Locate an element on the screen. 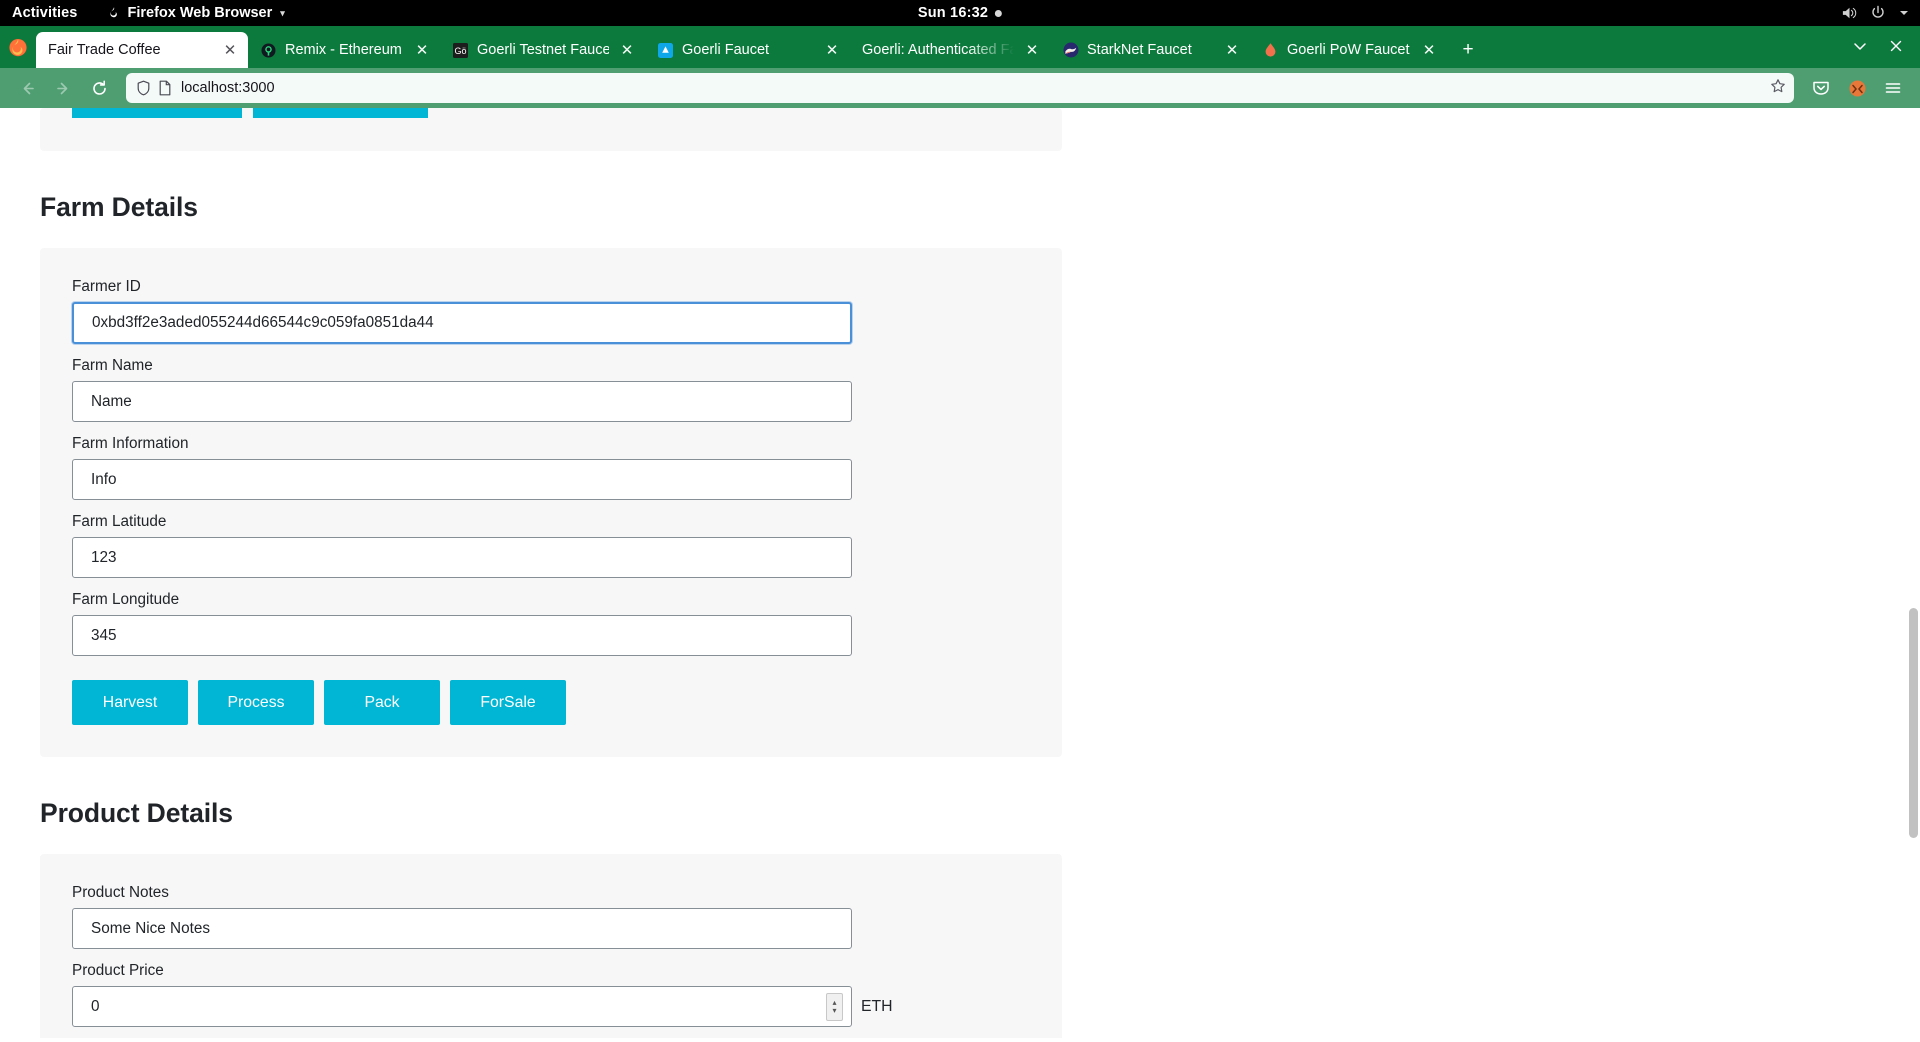 The height and width of the screenshot is (1042, 1920). browser-tab-goerli-faucet: Goerli Faucet ✕ is located at coordinates (747, 50).